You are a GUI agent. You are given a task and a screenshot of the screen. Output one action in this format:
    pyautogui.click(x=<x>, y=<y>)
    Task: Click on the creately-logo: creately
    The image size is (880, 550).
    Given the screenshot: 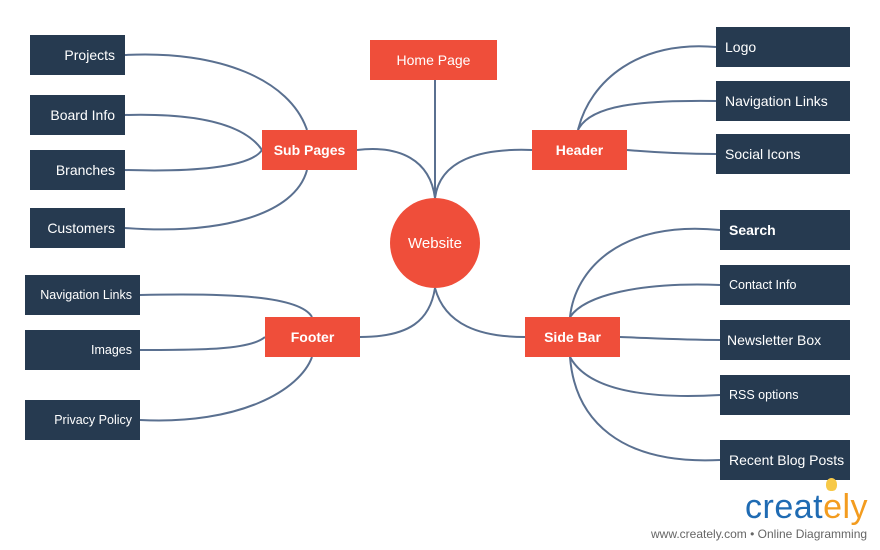 What is the action you would take?
    pyautogui.click(x=806, y=507)
    